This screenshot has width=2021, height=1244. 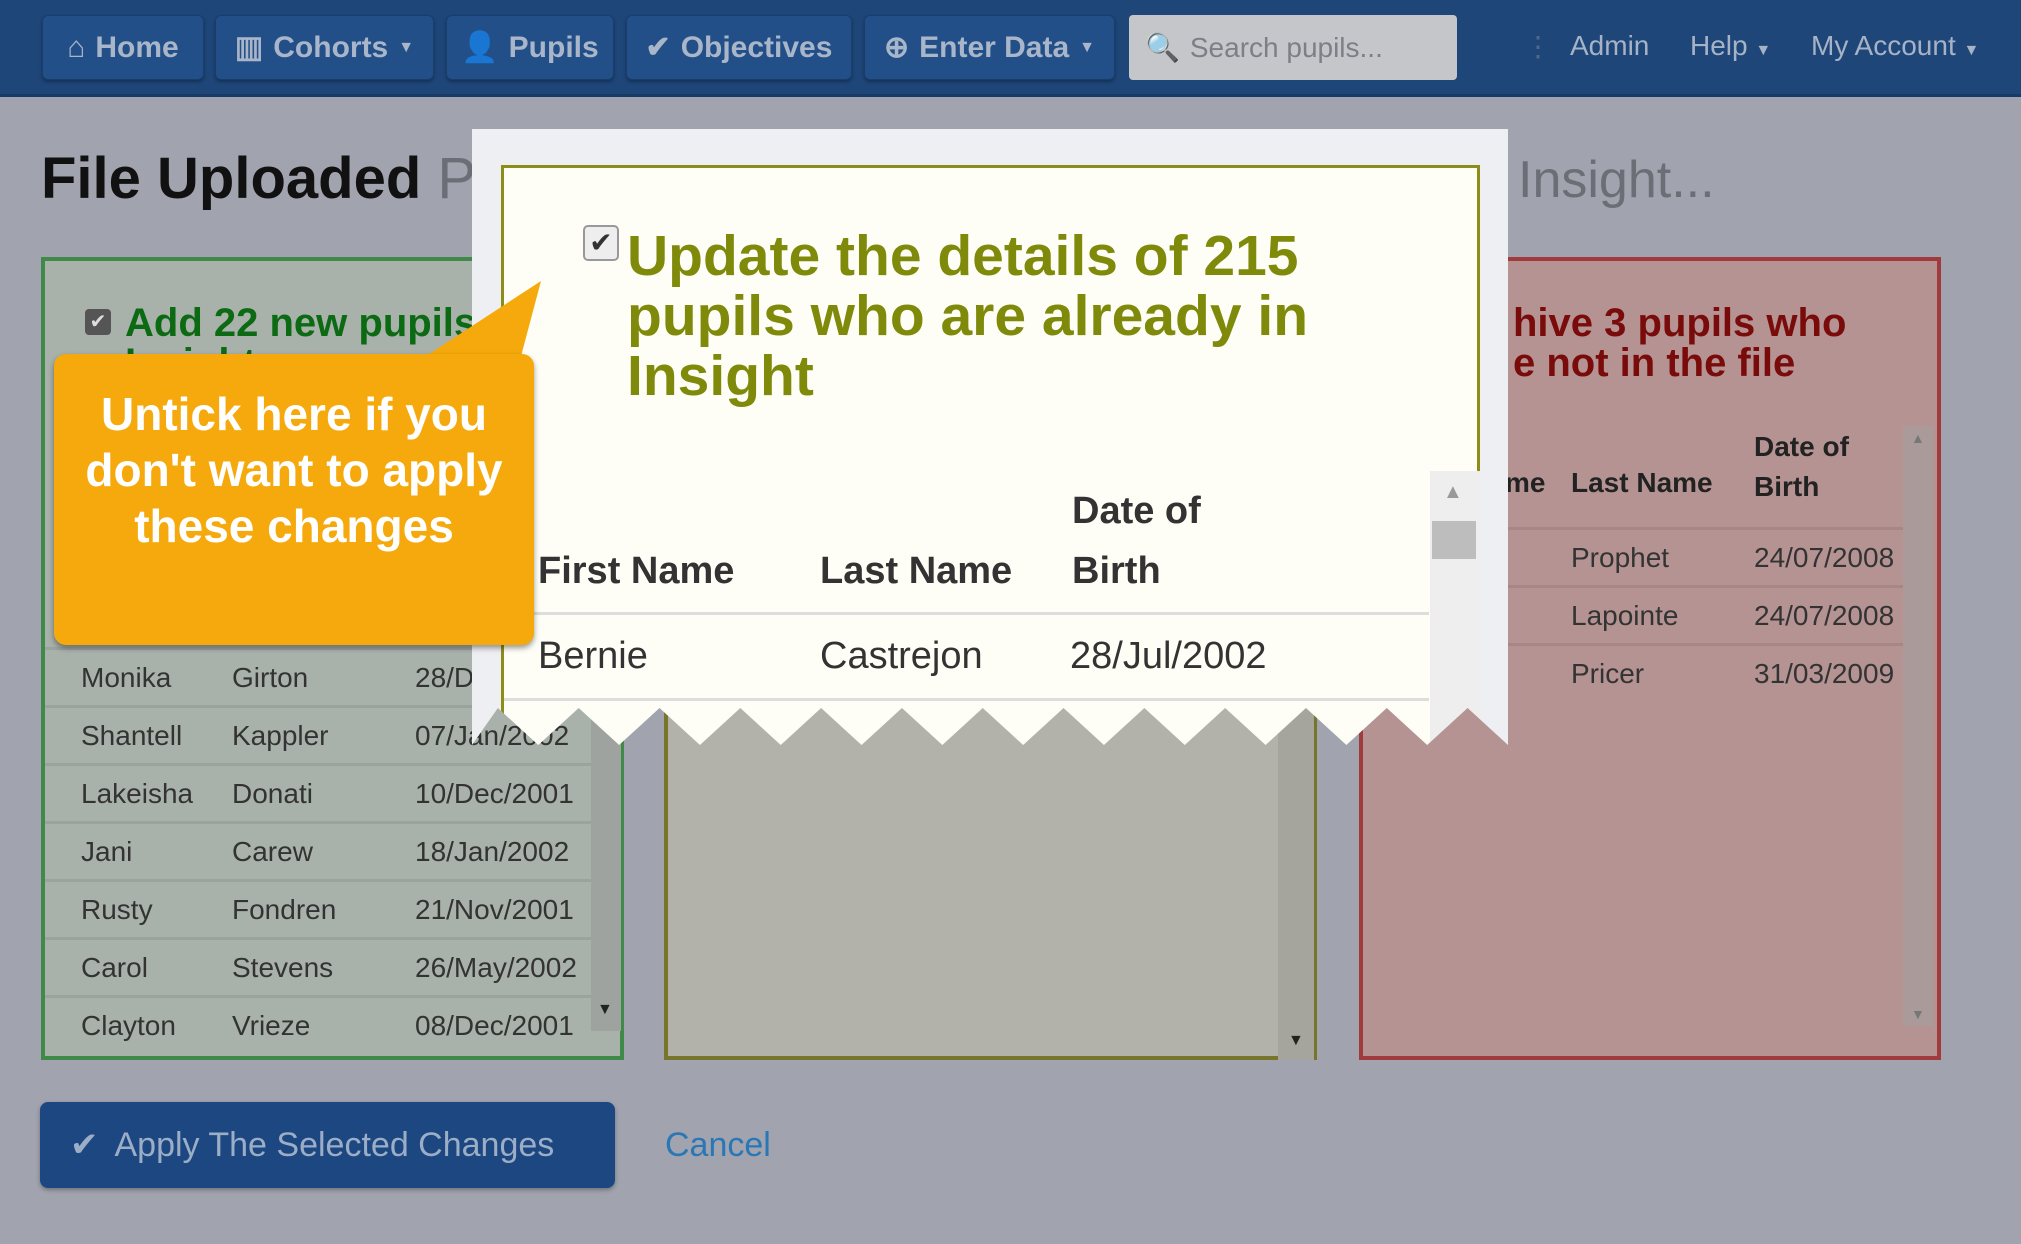 What do you see at coordinates (1719, 45) in the screenshot?
I see `nav-help-label: Help` at bounding box center [1719, 45].